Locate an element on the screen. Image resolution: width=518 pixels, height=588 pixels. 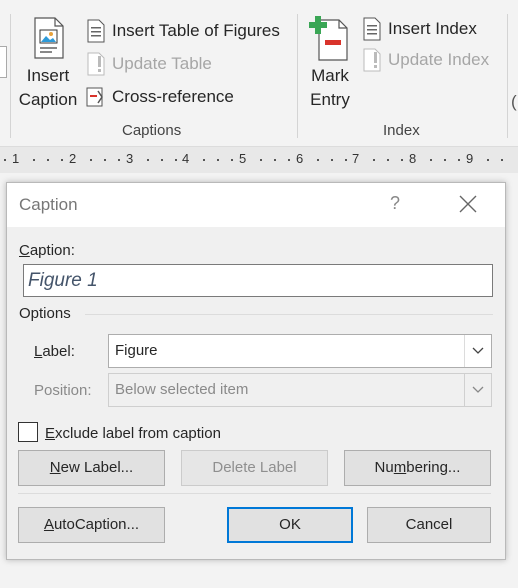
ruler-number: 2 is located at coordinates (73, 158).